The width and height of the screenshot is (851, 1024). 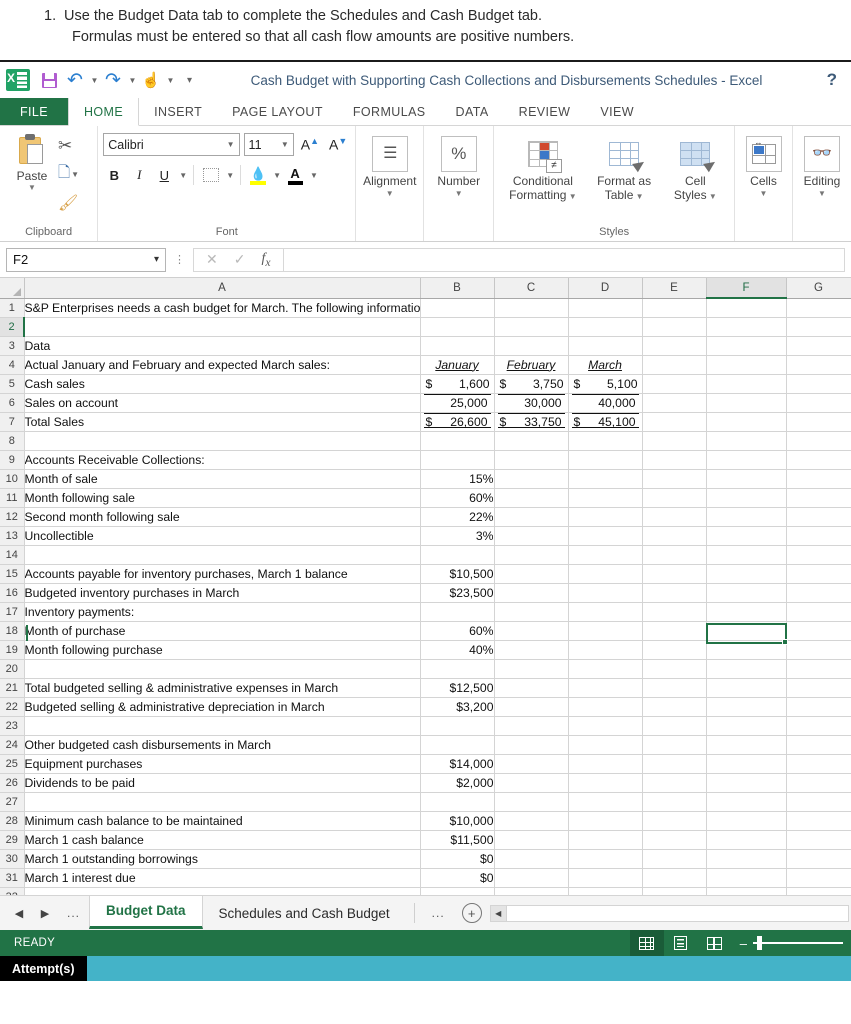 I want to click on row-header-8: 8, so click(x=12, y=441).